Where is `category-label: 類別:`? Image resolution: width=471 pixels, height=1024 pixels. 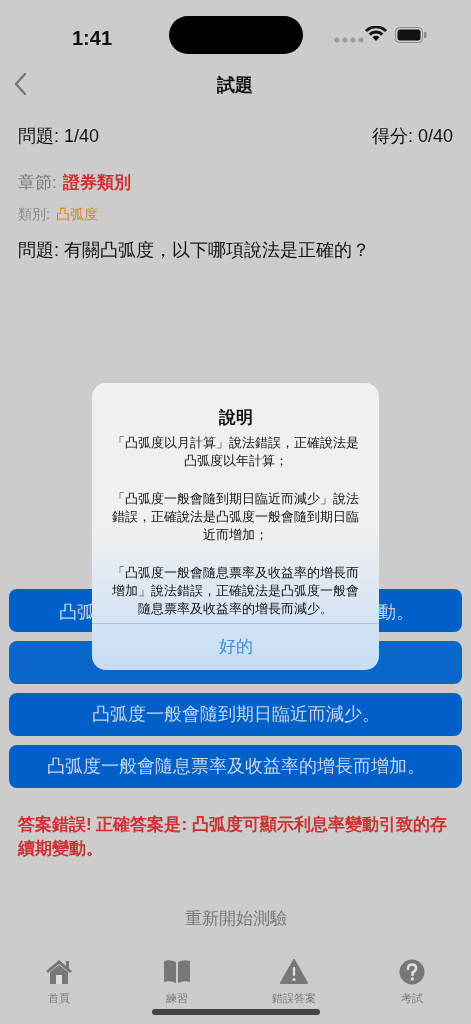
category-label: 類別: is located at coordinates (34, 214).